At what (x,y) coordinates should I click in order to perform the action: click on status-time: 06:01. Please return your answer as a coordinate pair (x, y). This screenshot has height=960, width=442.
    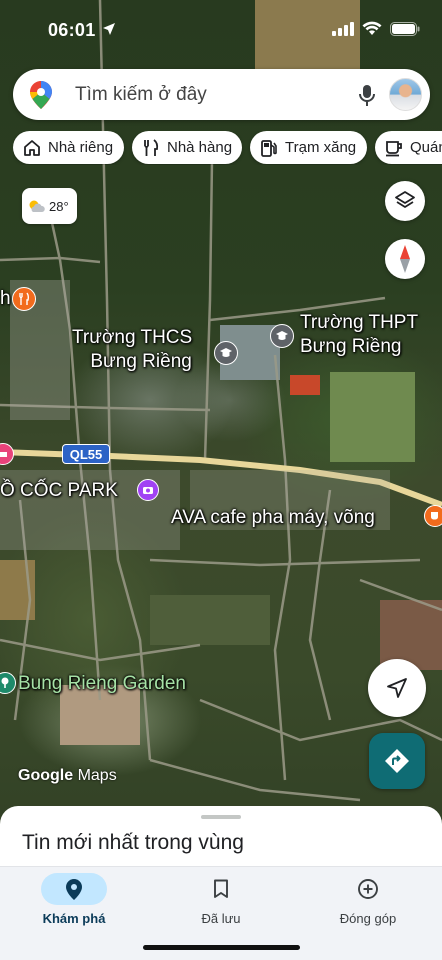
    Looking at the image, I should click on (72, 30).